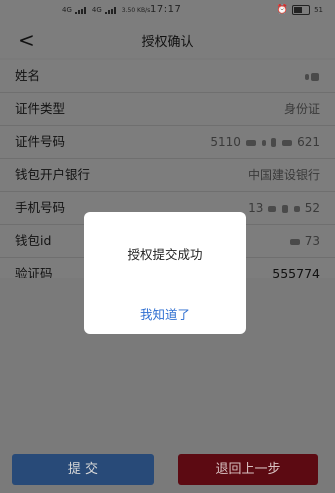 This screenshot has width=335, height=493. Describe the element at coordinates (53, 174) in the screenshot. I see `row-label: 钱包开户银行` at that location.